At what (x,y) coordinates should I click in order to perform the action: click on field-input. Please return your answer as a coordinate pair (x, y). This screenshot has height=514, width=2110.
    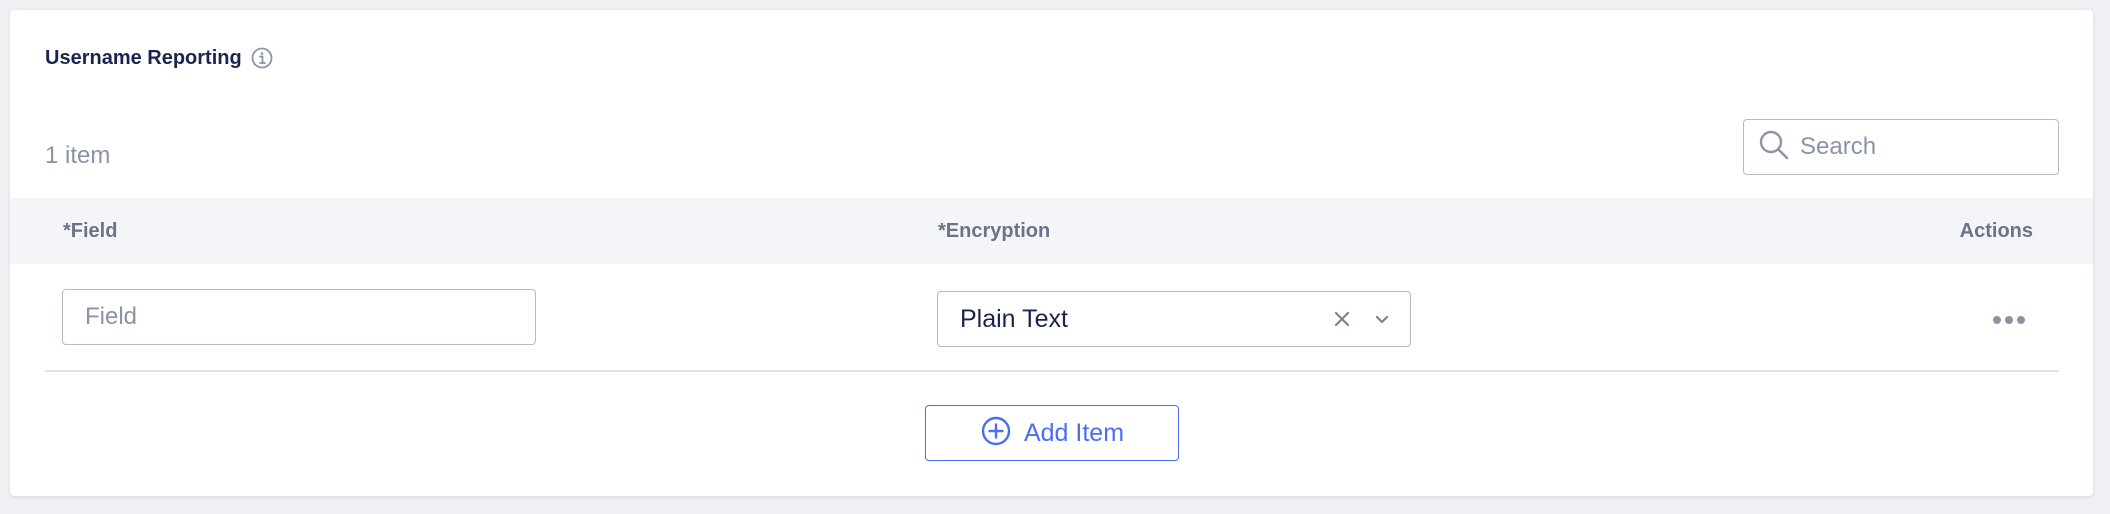
    Looking at the image, I should click on (299, 317).